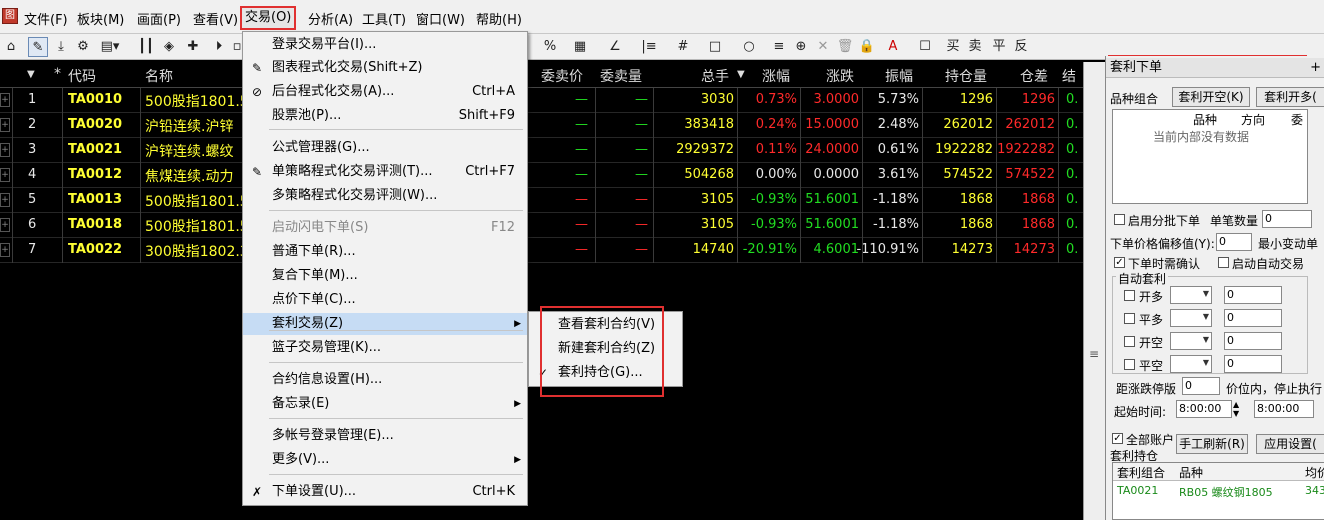  Describe the element at coordinates (1191, 364) in the screenshot. I see `close-short-combo` at that location.